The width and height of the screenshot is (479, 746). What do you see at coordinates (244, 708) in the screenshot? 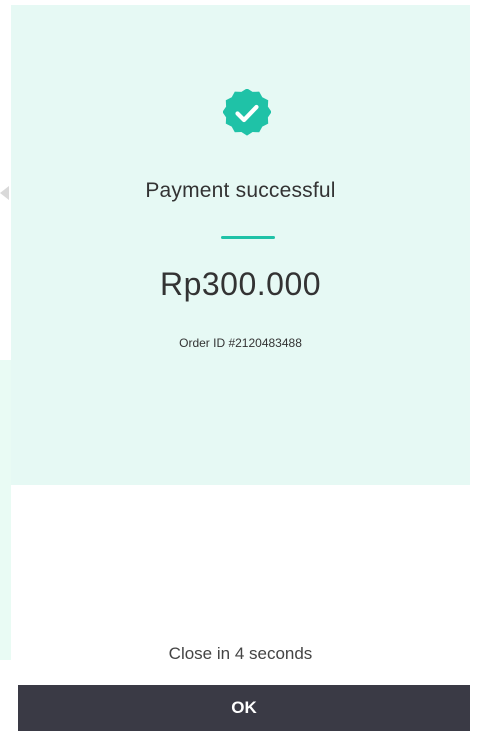
I see `ok-button: OK` at bounding box center [244, 708].